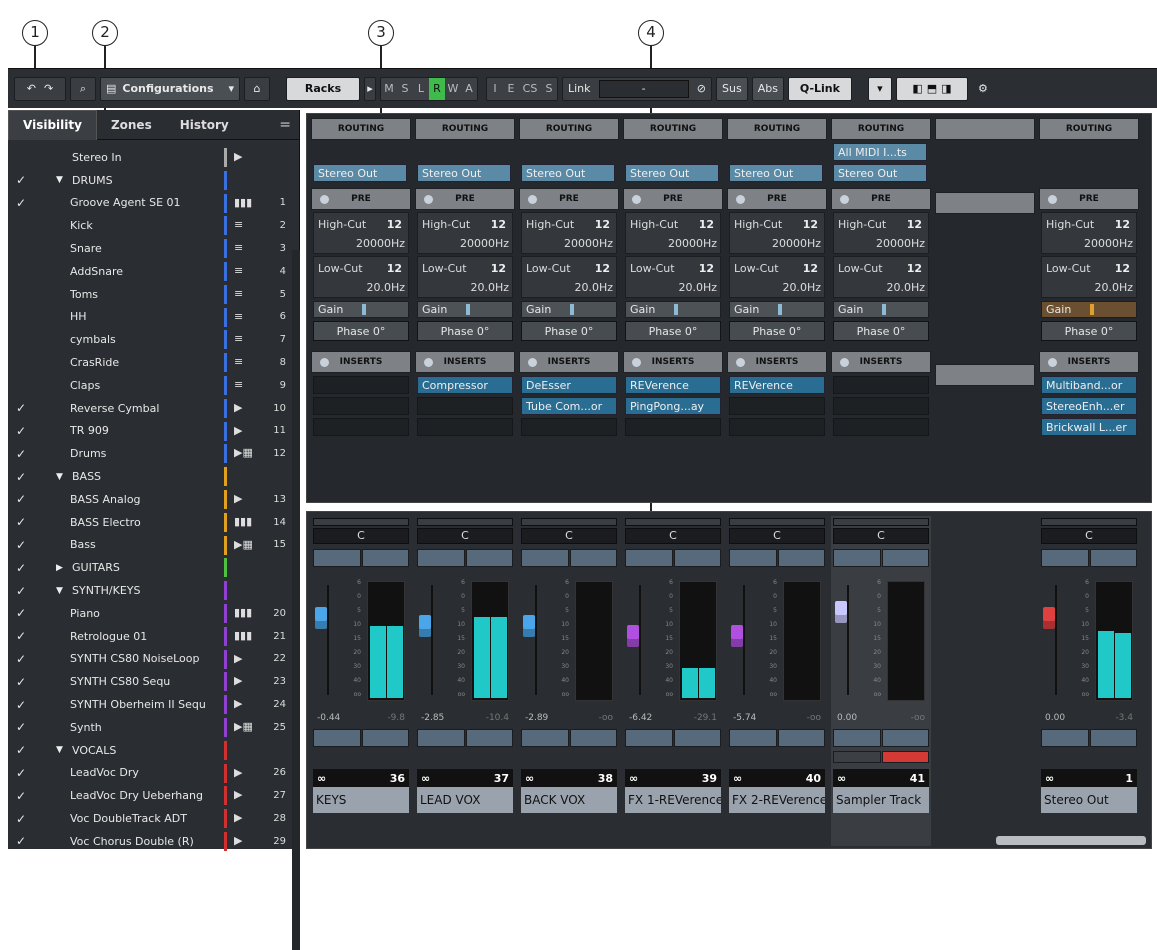 This screenshot has height=950, width=1157. What do you see at coordinates (495, 89) in the screenshot?
I see `mode-button-i: I` at bounding box center [495, 89].